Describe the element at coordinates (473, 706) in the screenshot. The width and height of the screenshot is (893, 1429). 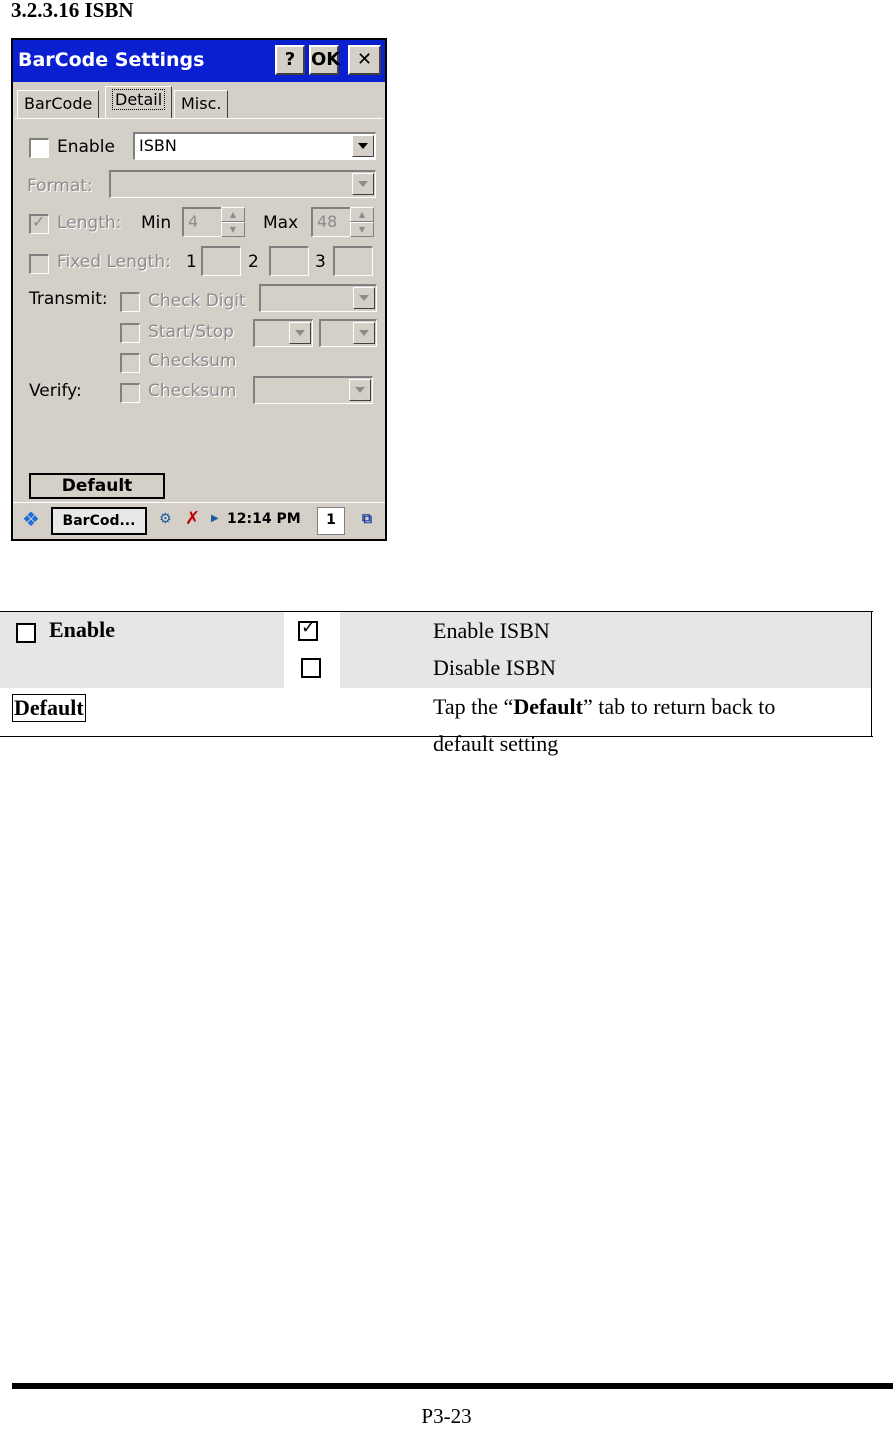
I see `default-desc-text: Tap the “` at that location.